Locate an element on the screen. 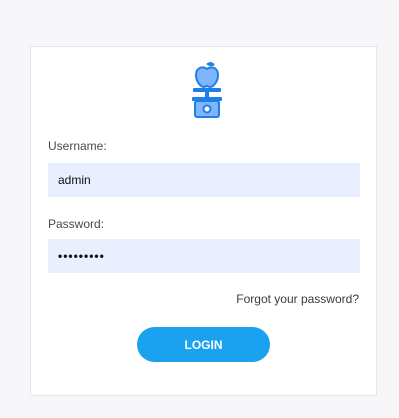  apple-scale-icon is located at coordinates (207, 91).